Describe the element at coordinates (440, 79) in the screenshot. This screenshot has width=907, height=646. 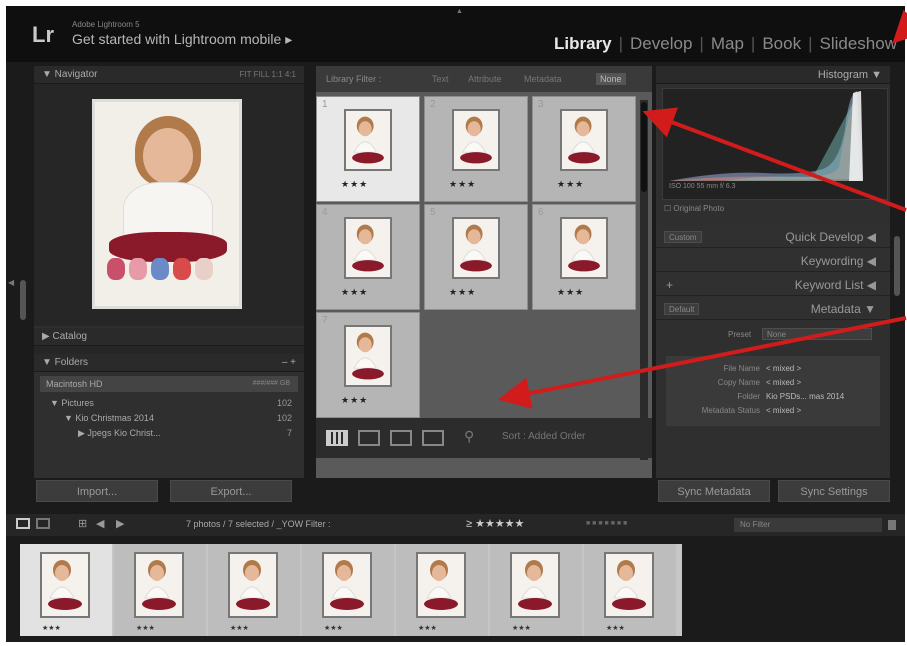
I see `filter-text: Text` at that location.